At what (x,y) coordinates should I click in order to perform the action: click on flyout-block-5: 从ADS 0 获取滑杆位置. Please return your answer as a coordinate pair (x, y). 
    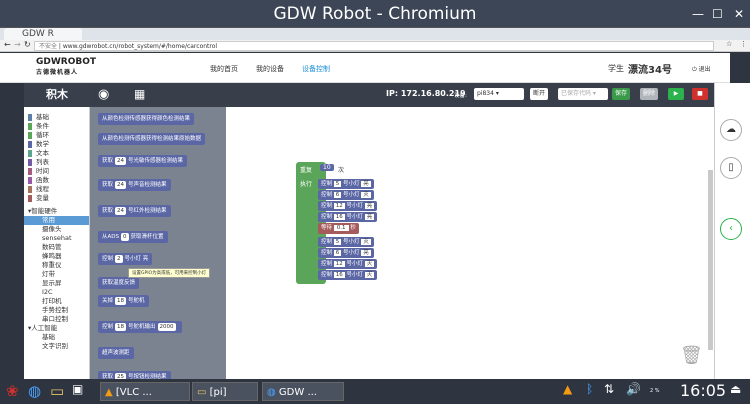
    Looking at the image, I should click on (133, 237).